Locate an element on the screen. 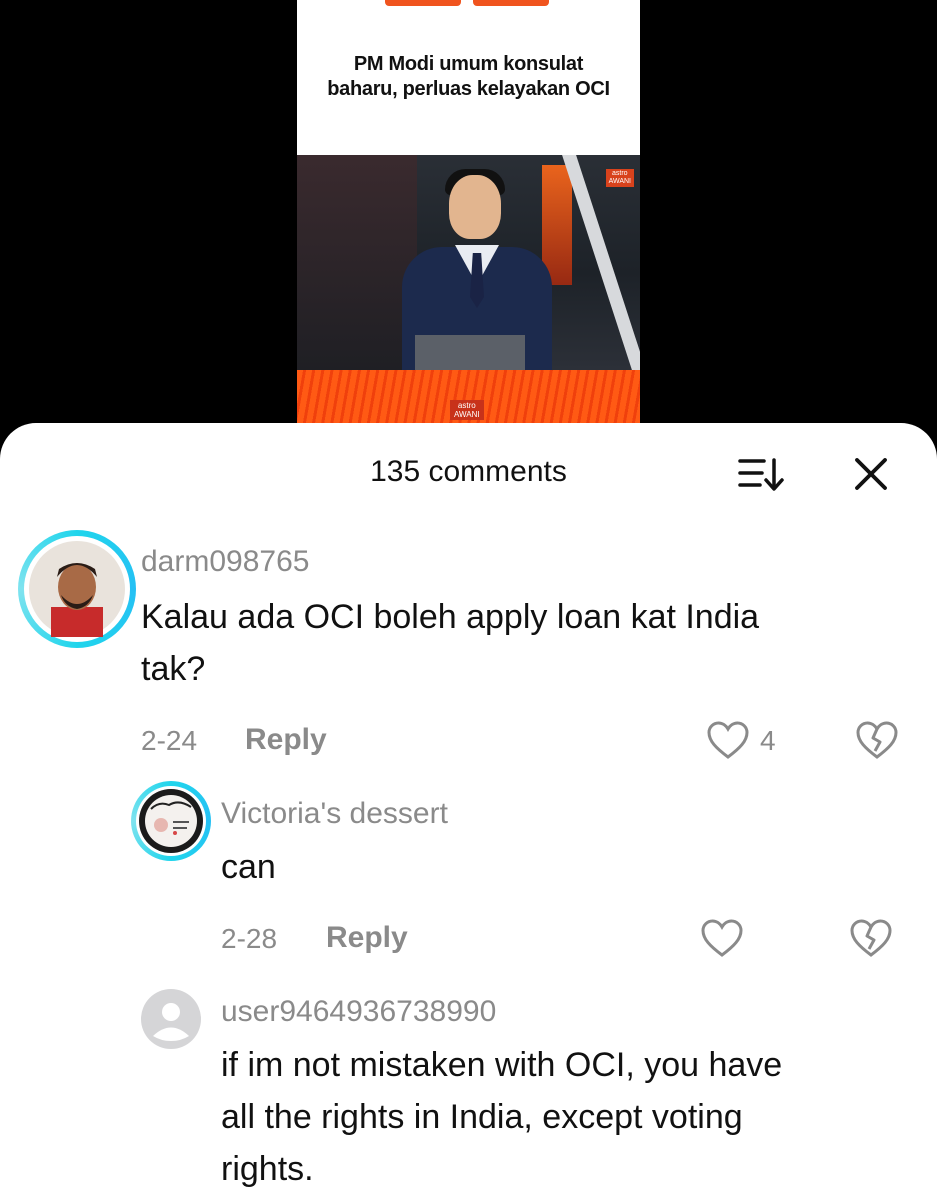 The width and height of the screenshot is (937, 1200). comment-username: Victoria's dessert is located at coordinates (334, 814).